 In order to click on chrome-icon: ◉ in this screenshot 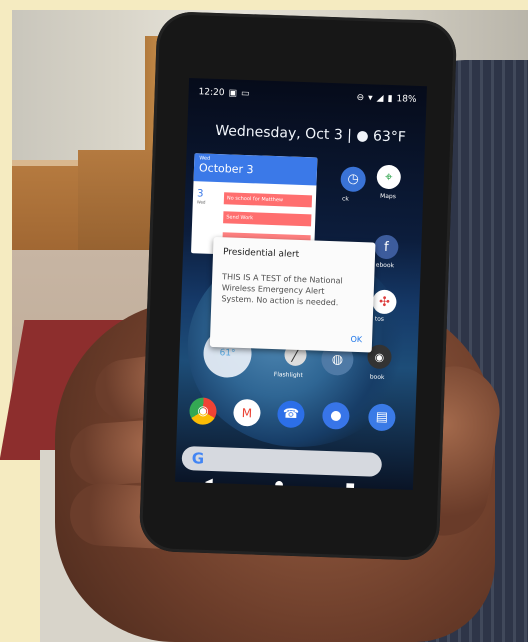, I will do `click(203, 411)`.